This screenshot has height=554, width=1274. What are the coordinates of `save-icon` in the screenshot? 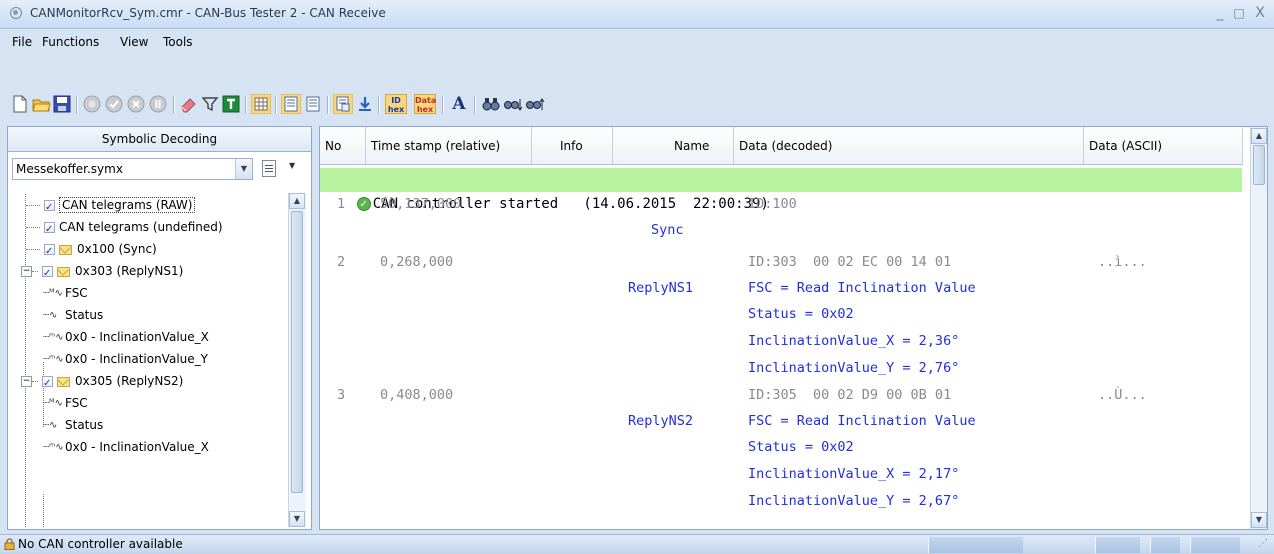 It's located at (62, 104).